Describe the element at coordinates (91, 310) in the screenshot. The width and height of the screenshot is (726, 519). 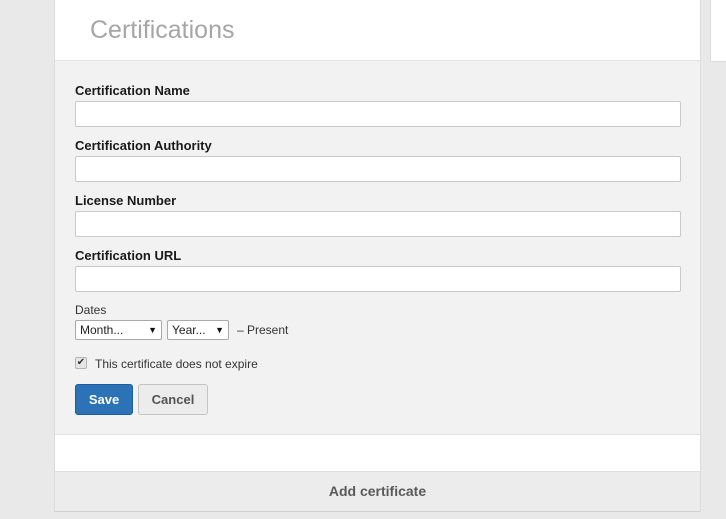
I see `dates-label: Dates` at that location.